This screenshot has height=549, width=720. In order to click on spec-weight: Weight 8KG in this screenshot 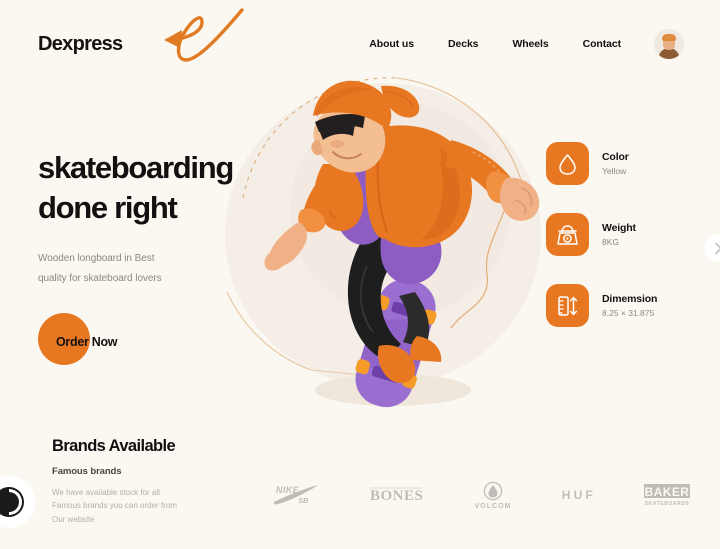, I will do `click(607, 234)`.